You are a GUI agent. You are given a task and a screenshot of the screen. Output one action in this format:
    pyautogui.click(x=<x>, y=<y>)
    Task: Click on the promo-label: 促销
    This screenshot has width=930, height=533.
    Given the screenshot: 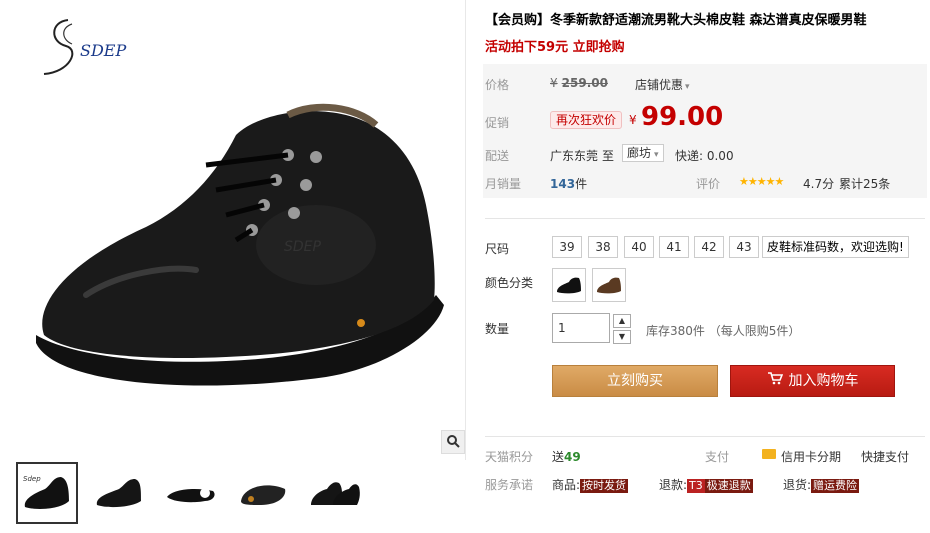 What is the action you would take?
    pyautogui.click(x=497, y=123)
    